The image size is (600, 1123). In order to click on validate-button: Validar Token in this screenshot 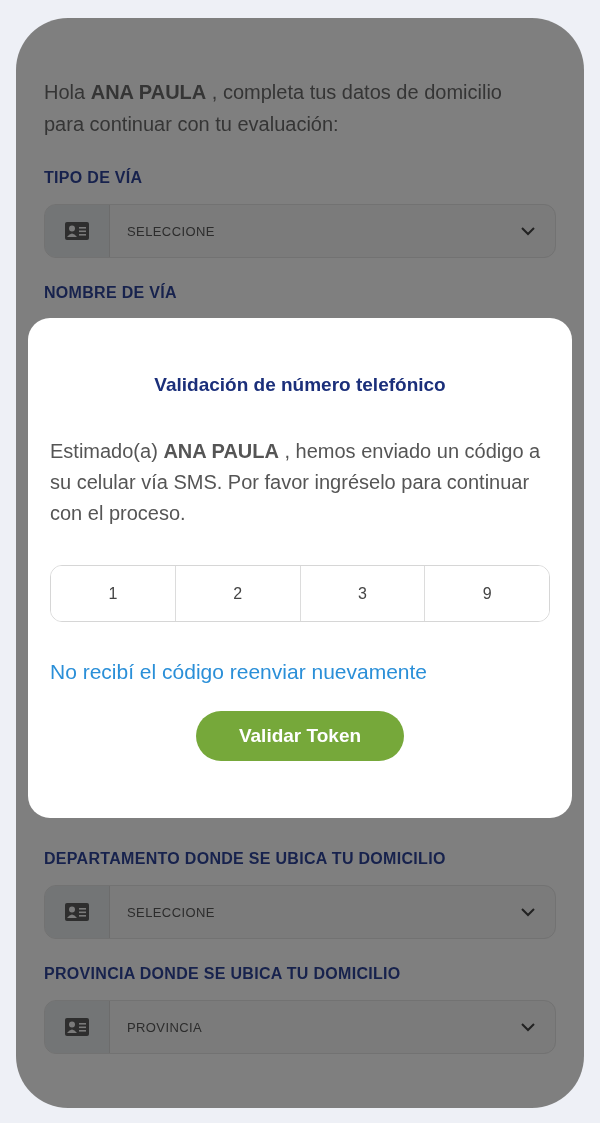, I will do `click(300, 736)`.